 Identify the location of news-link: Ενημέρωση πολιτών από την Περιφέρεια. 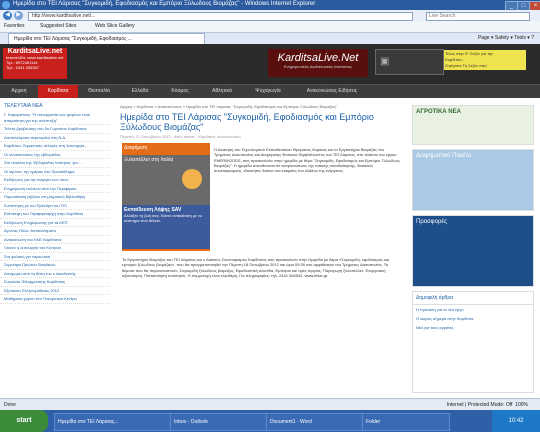
(55, 189).